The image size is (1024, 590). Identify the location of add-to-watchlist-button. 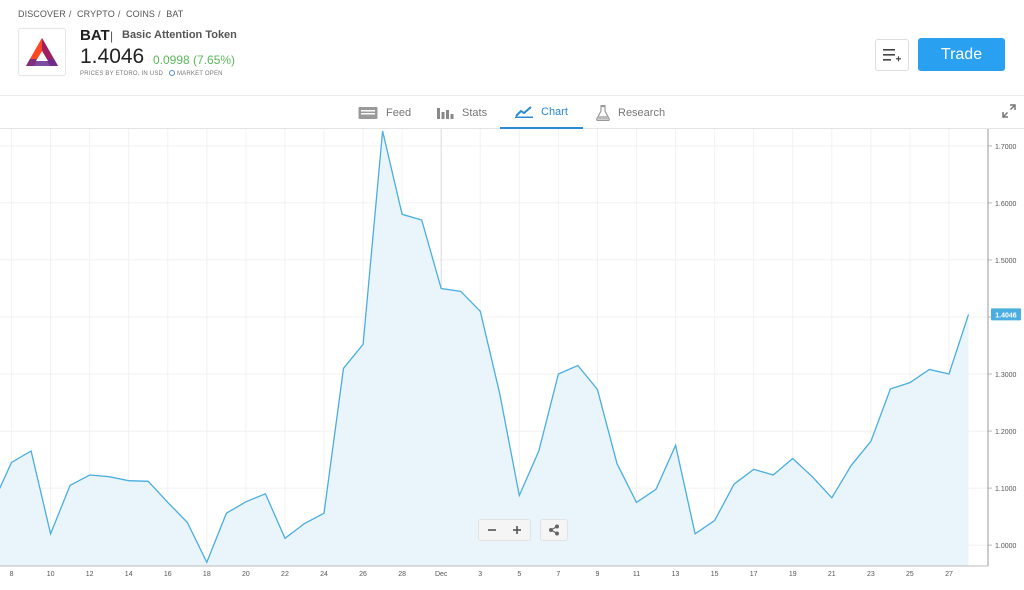
(892, 55).